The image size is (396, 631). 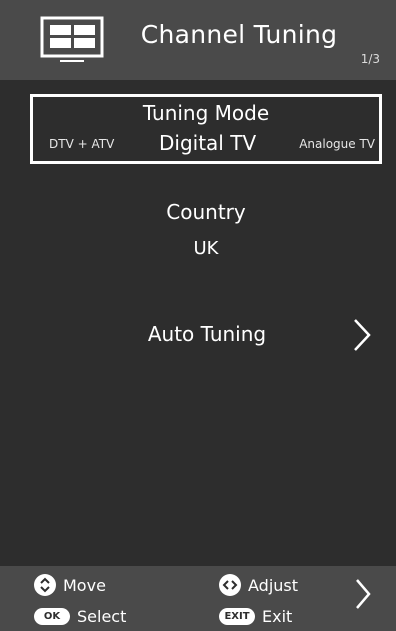 I want to click on exit-button-icon: EXIT, so click(x=237, y=616).